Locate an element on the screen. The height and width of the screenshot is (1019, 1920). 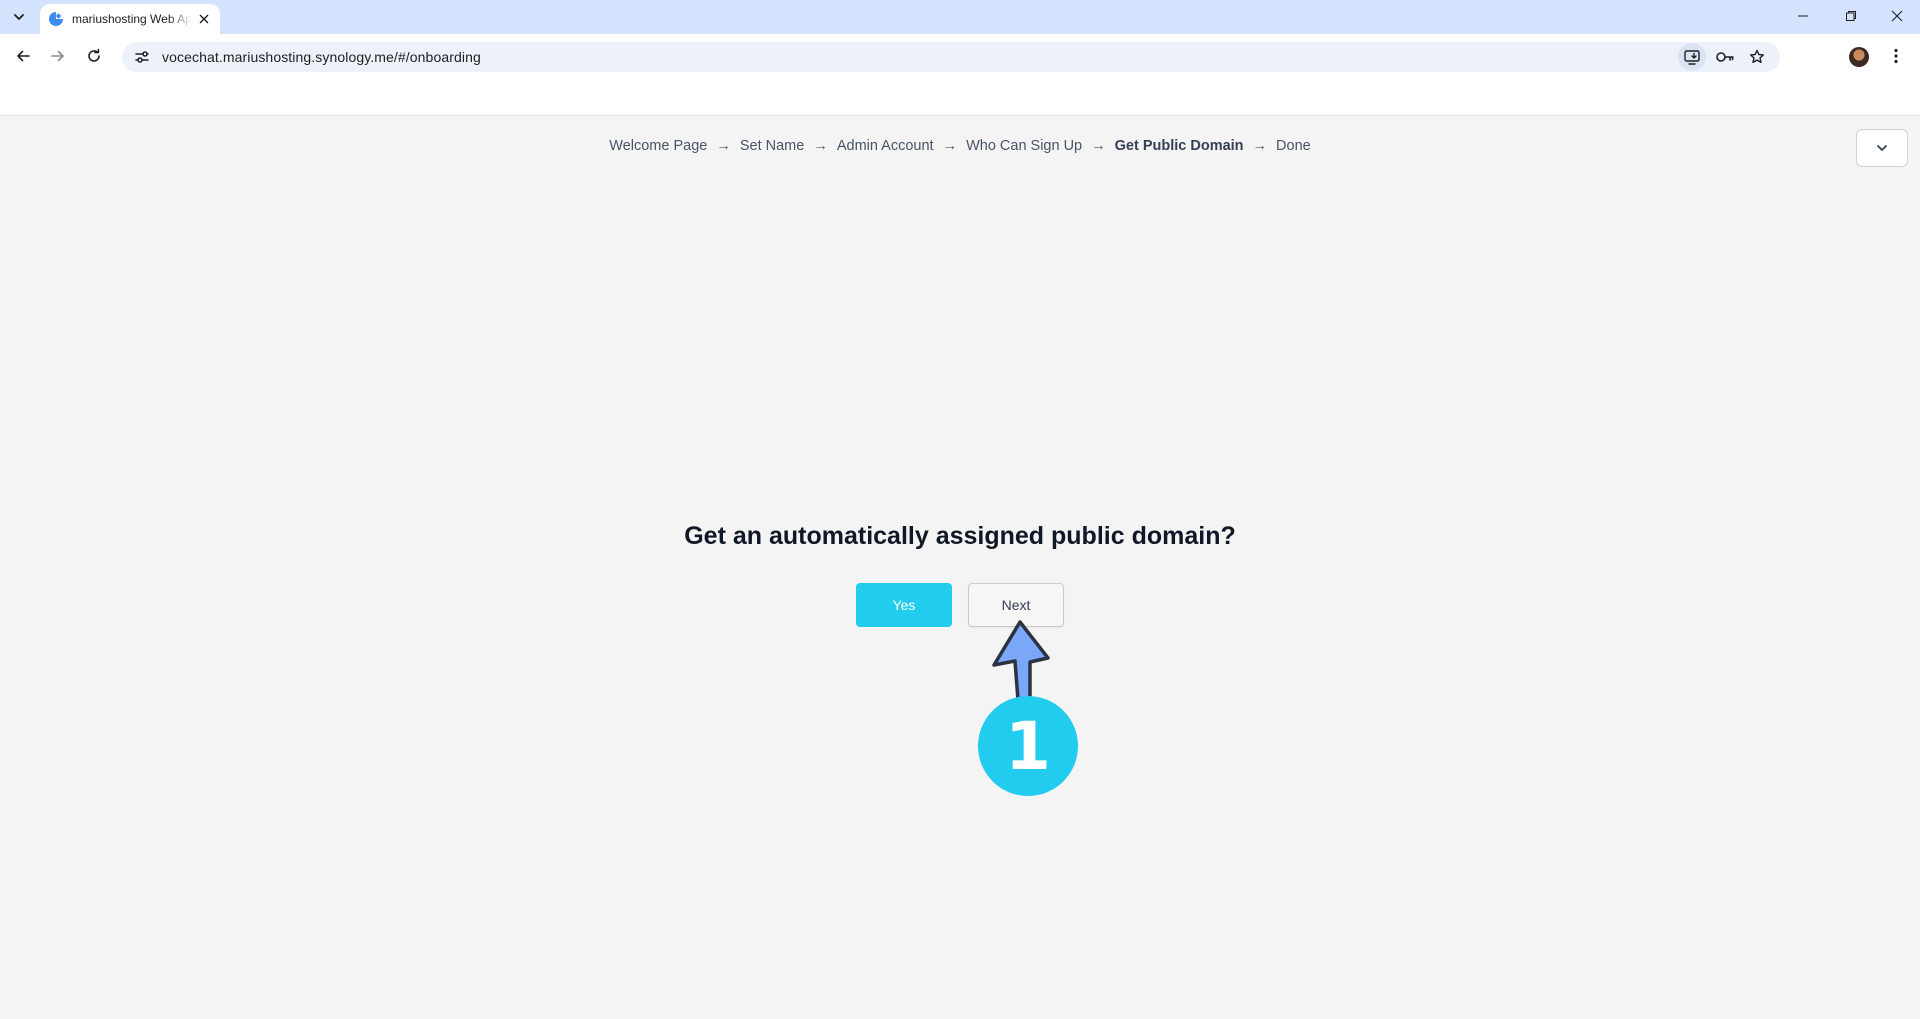
key-icon is located at coordinates (1725, 57).